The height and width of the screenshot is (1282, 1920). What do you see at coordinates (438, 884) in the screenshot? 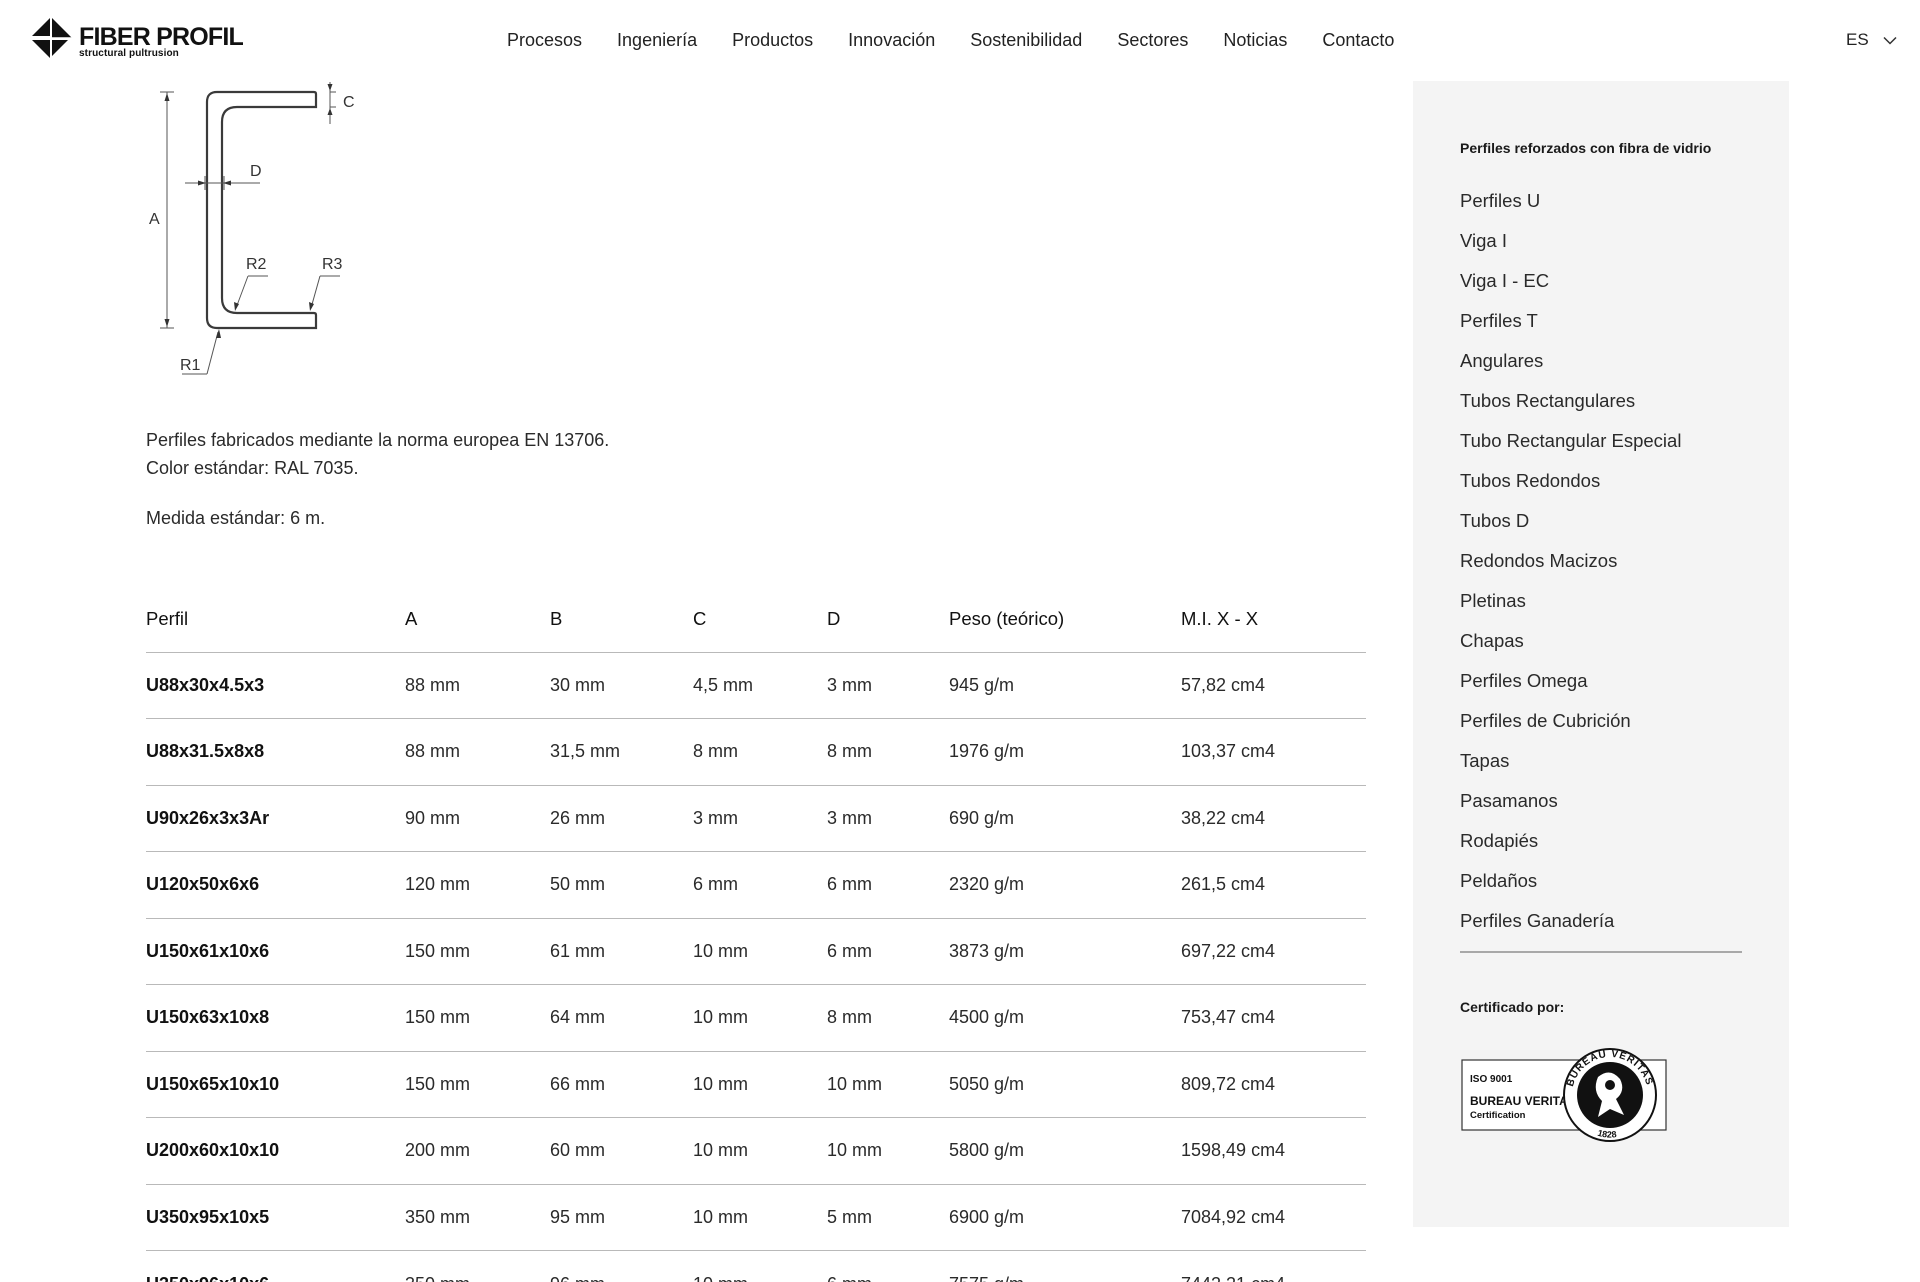
I see `table-cell-1: 120 mm` at bounding box center [438, 884].